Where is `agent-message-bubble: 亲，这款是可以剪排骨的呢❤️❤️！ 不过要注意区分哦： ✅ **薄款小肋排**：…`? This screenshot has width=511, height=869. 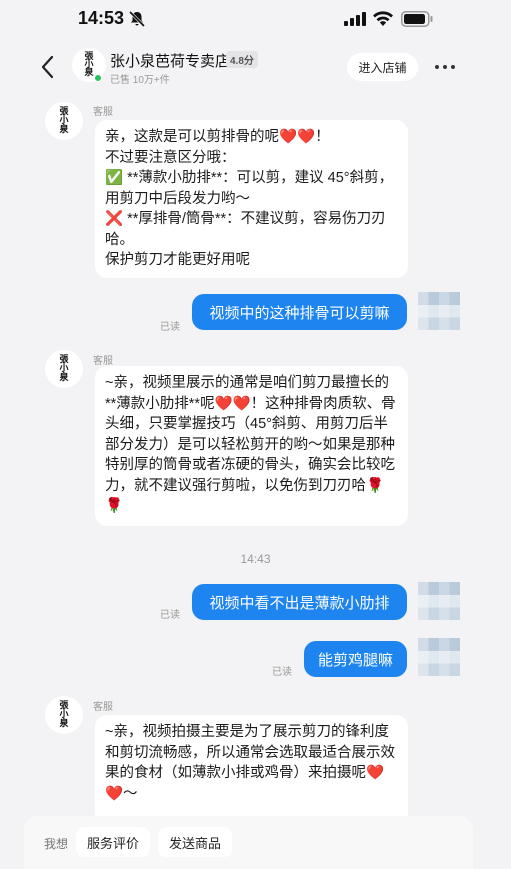 agent-message-bubble: 亲，这款是可以剪排骨的呢❤️❤️！ 不过要注意区分哦： ✅ **薄款小肋排**：… is located at coordinates (251, 199).